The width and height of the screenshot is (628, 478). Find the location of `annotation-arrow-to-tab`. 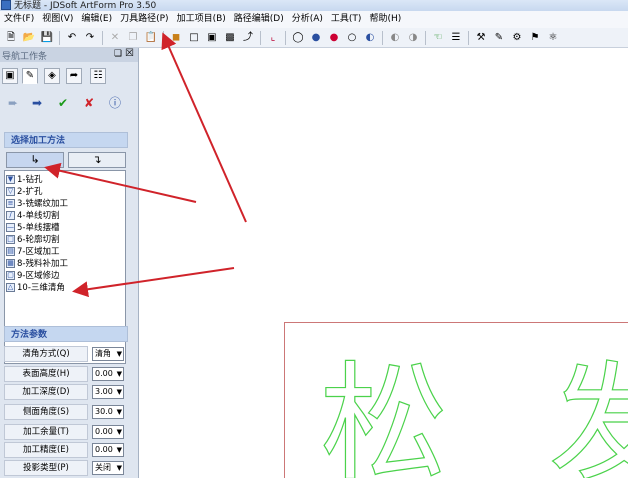

annotation-arrow-to-tab is located at coordinates (120, 182).